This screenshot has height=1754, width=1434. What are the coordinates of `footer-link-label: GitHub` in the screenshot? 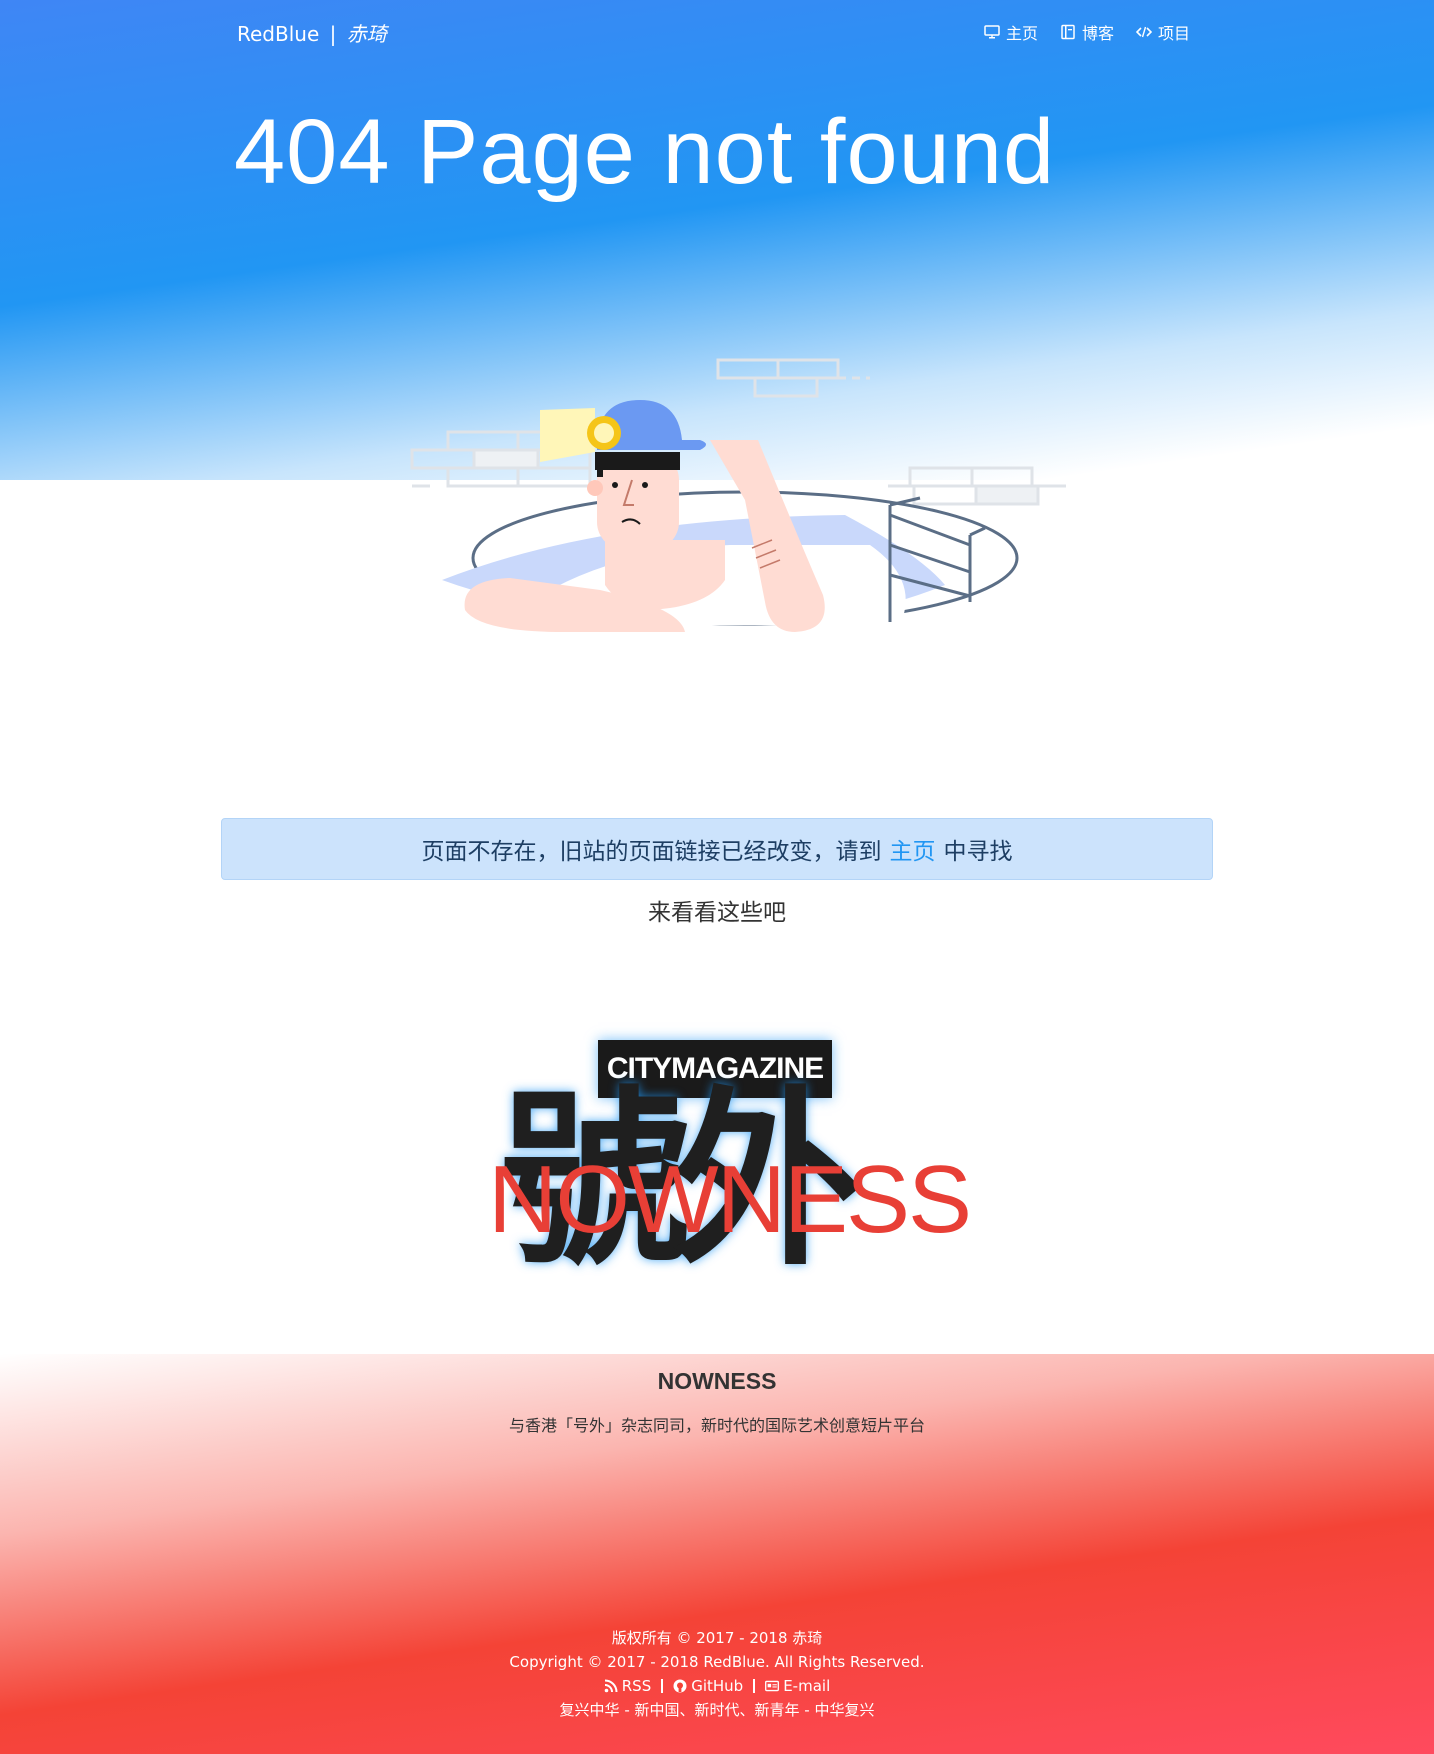 It's located at (717, 1686).